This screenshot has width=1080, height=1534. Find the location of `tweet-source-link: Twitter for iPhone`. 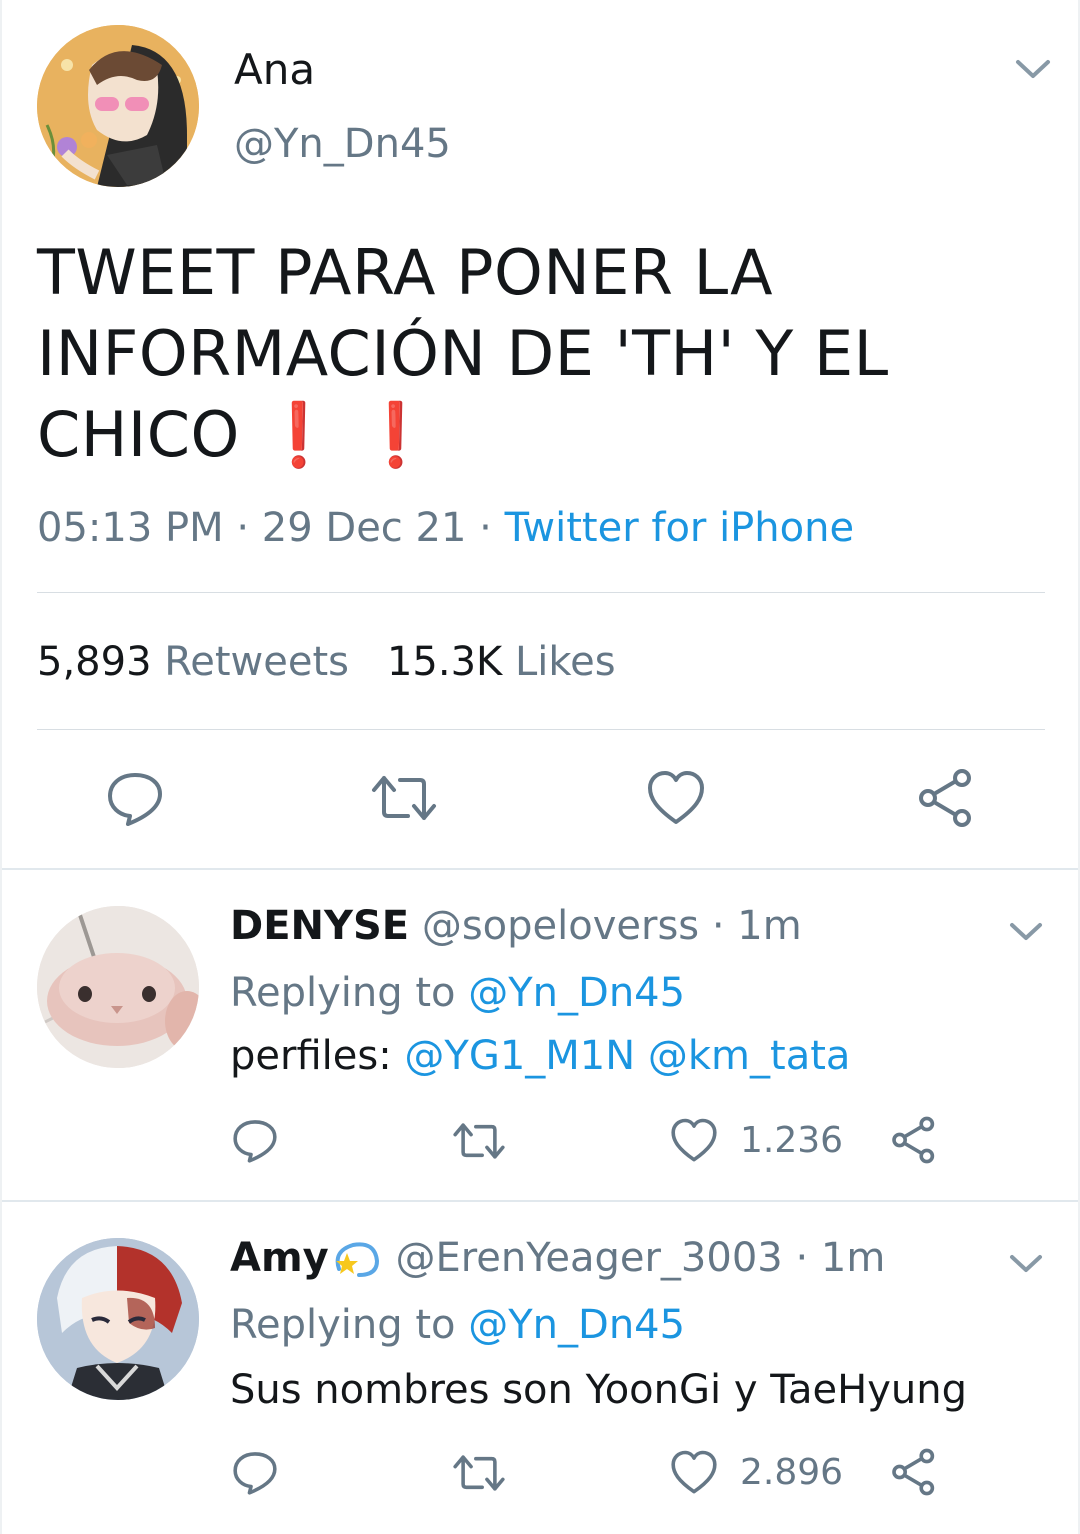

tweet-source-link: Twitter for iPhone is located at coordinates (680, 528).